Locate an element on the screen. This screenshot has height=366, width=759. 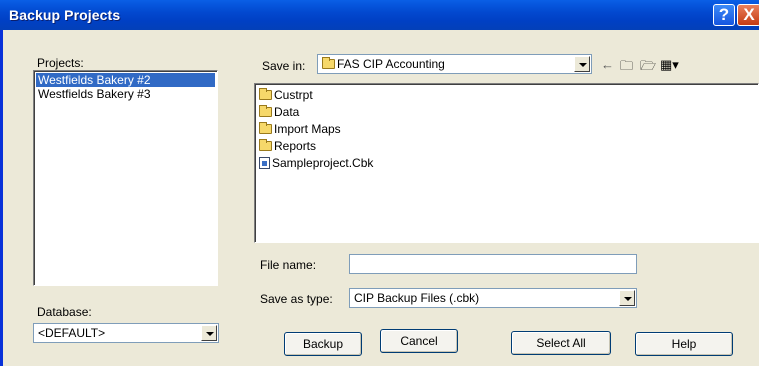
file-name-input is located at coordinates (493, 264).